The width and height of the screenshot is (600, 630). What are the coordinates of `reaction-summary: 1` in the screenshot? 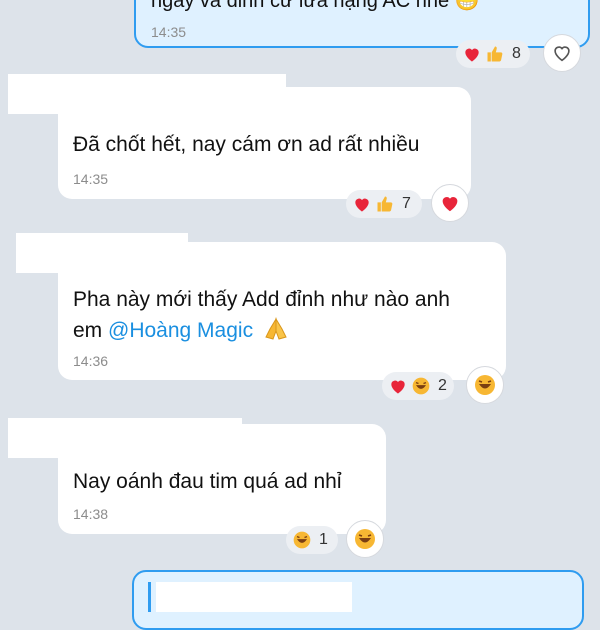 It's located at (312, 540).